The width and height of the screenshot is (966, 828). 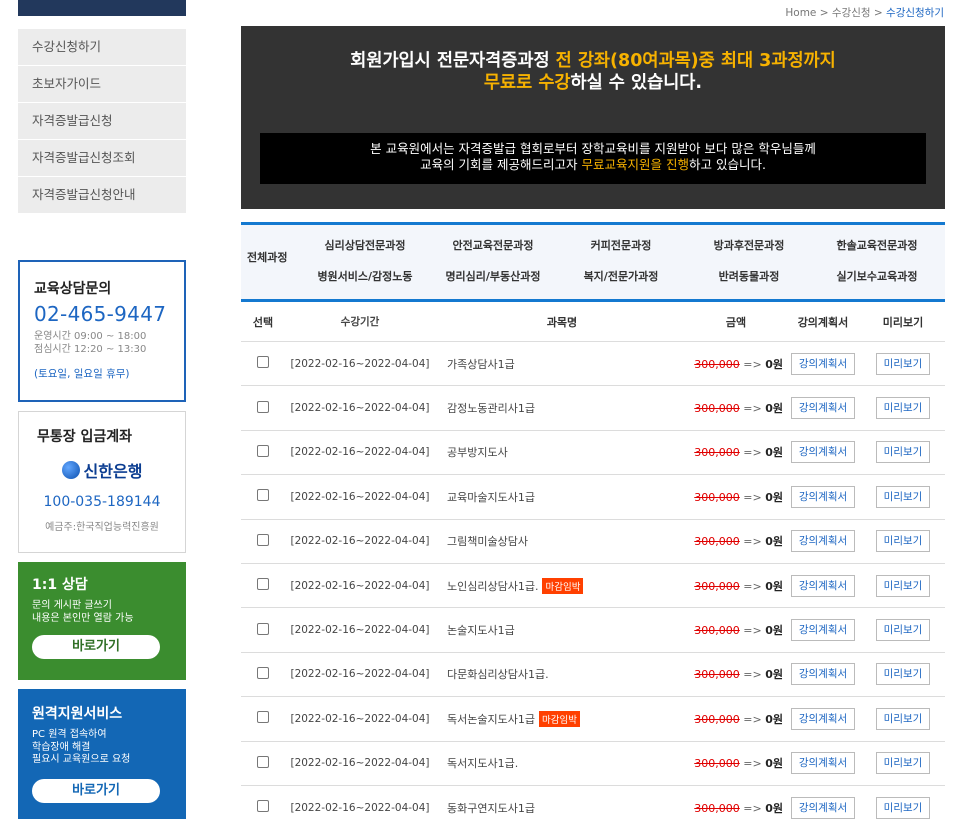 What do you see at coordinates (491, 808) in the screenshot?
I see `row-course-name: 동화구연지도사1급` at bounding box center [491, 808].